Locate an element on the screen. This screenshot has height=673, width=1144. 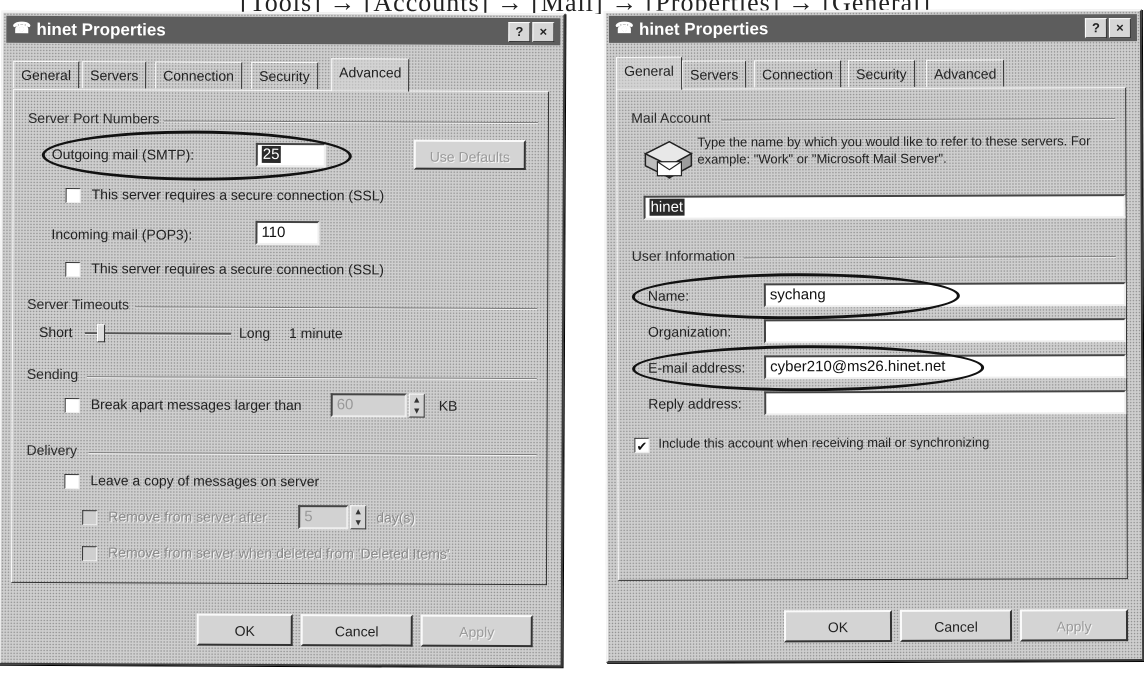
email-label: E-mail address: is located at coordinates (697, 367).